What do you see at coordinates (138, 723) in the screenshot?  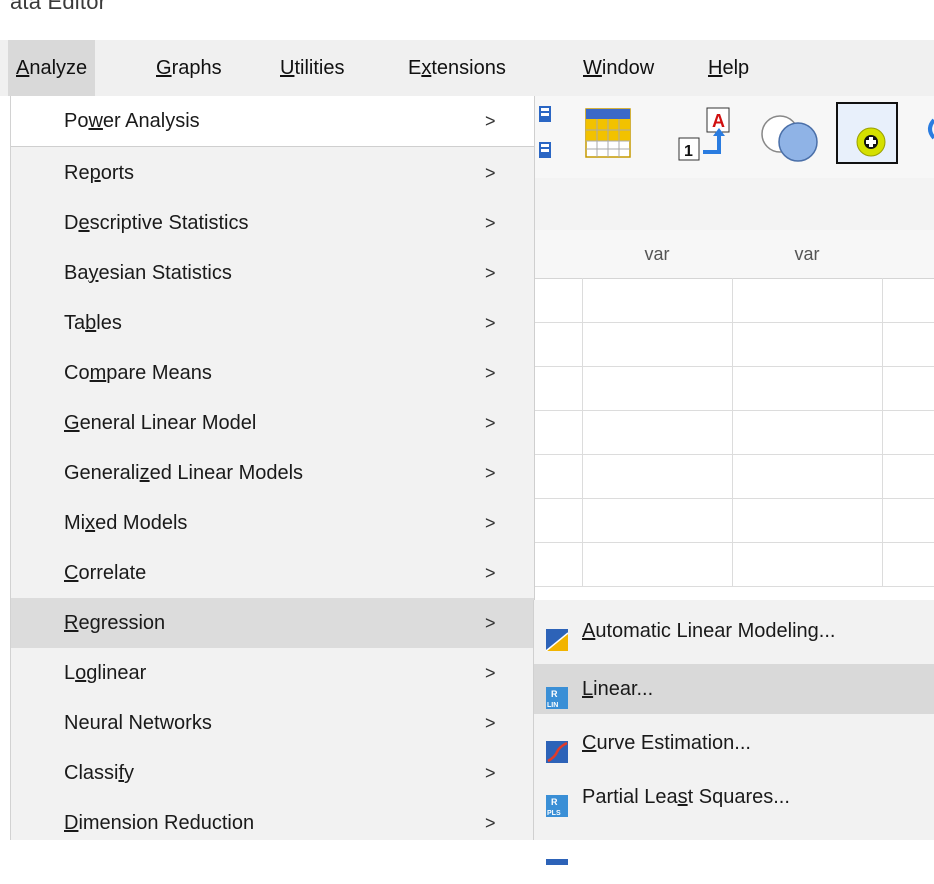 I see `menu-item-label: Neural Networks` at bounding box center [138, 723].